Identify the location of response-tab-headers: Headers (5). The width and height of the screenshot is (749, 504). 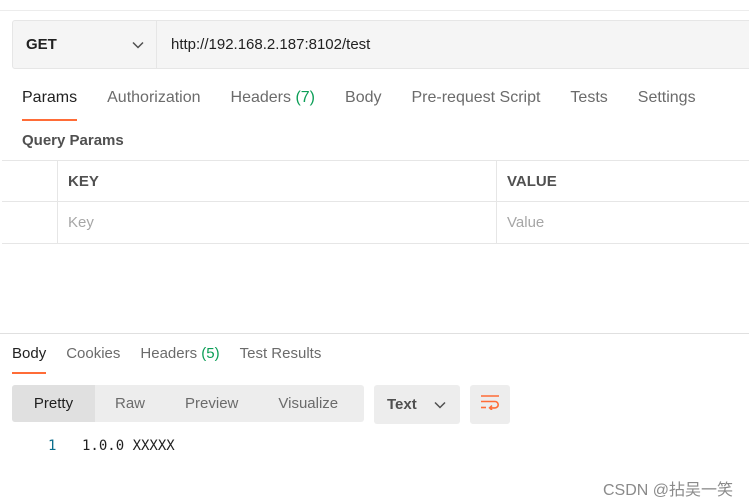
(179, 359).